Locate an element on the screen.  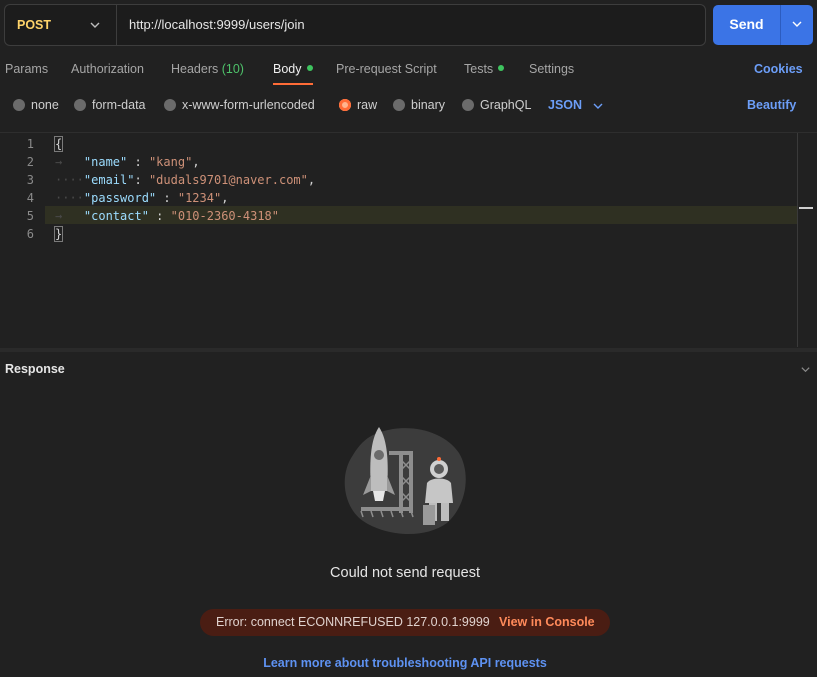
radio-none: none is located at coordinates (36, 106).